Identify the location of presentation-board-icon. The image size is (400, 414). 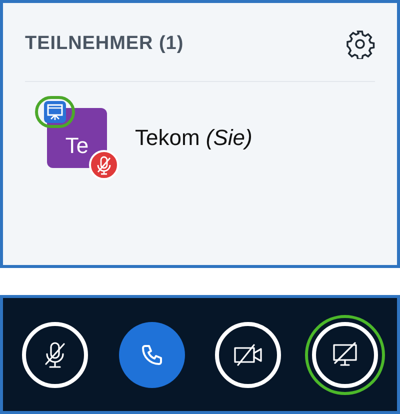
(55, 112).